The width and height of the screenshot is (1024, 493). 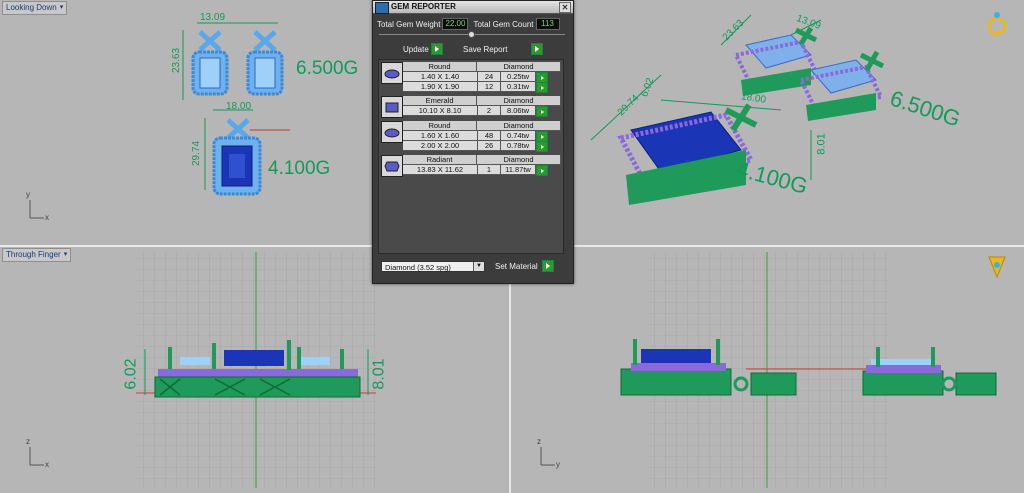 What do you see at coordinates (489, 146) in the screenshot?
I see `gem-count: 26` at bounding box center [489, 146].